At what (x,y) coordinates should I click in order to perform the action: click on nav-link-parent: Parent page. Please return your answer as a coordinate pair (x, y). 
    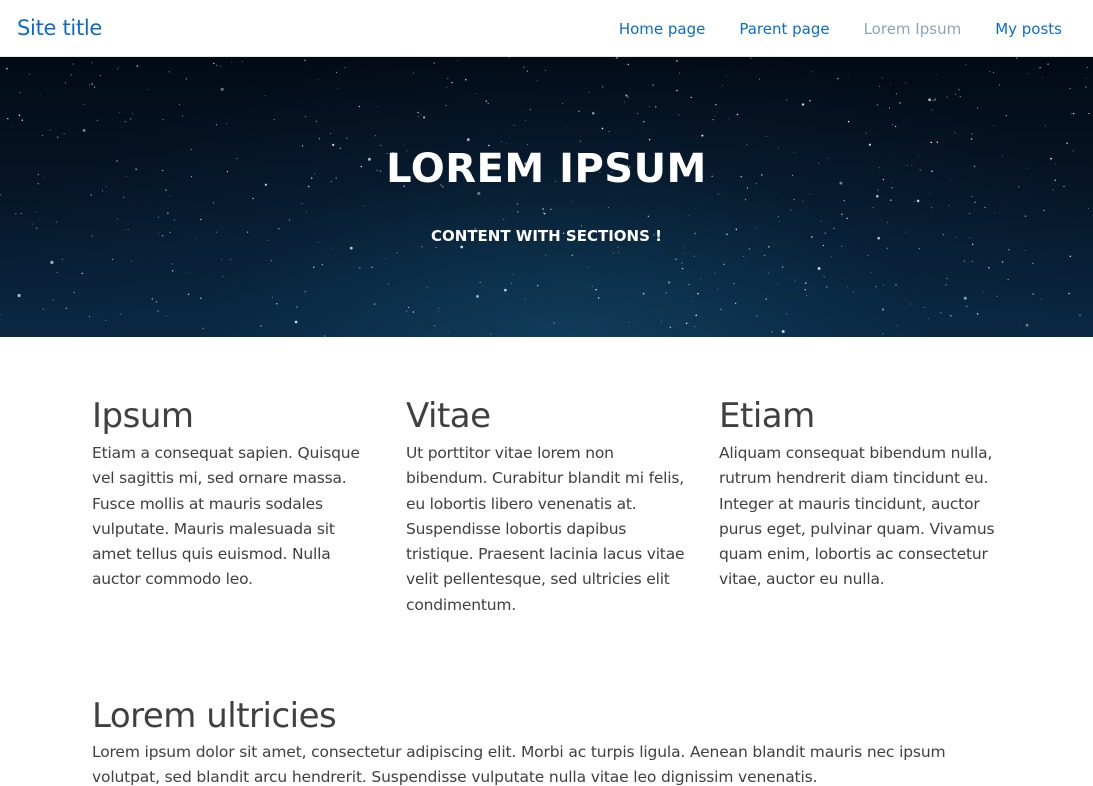
    Looking at the image, I should click on (784, 29).